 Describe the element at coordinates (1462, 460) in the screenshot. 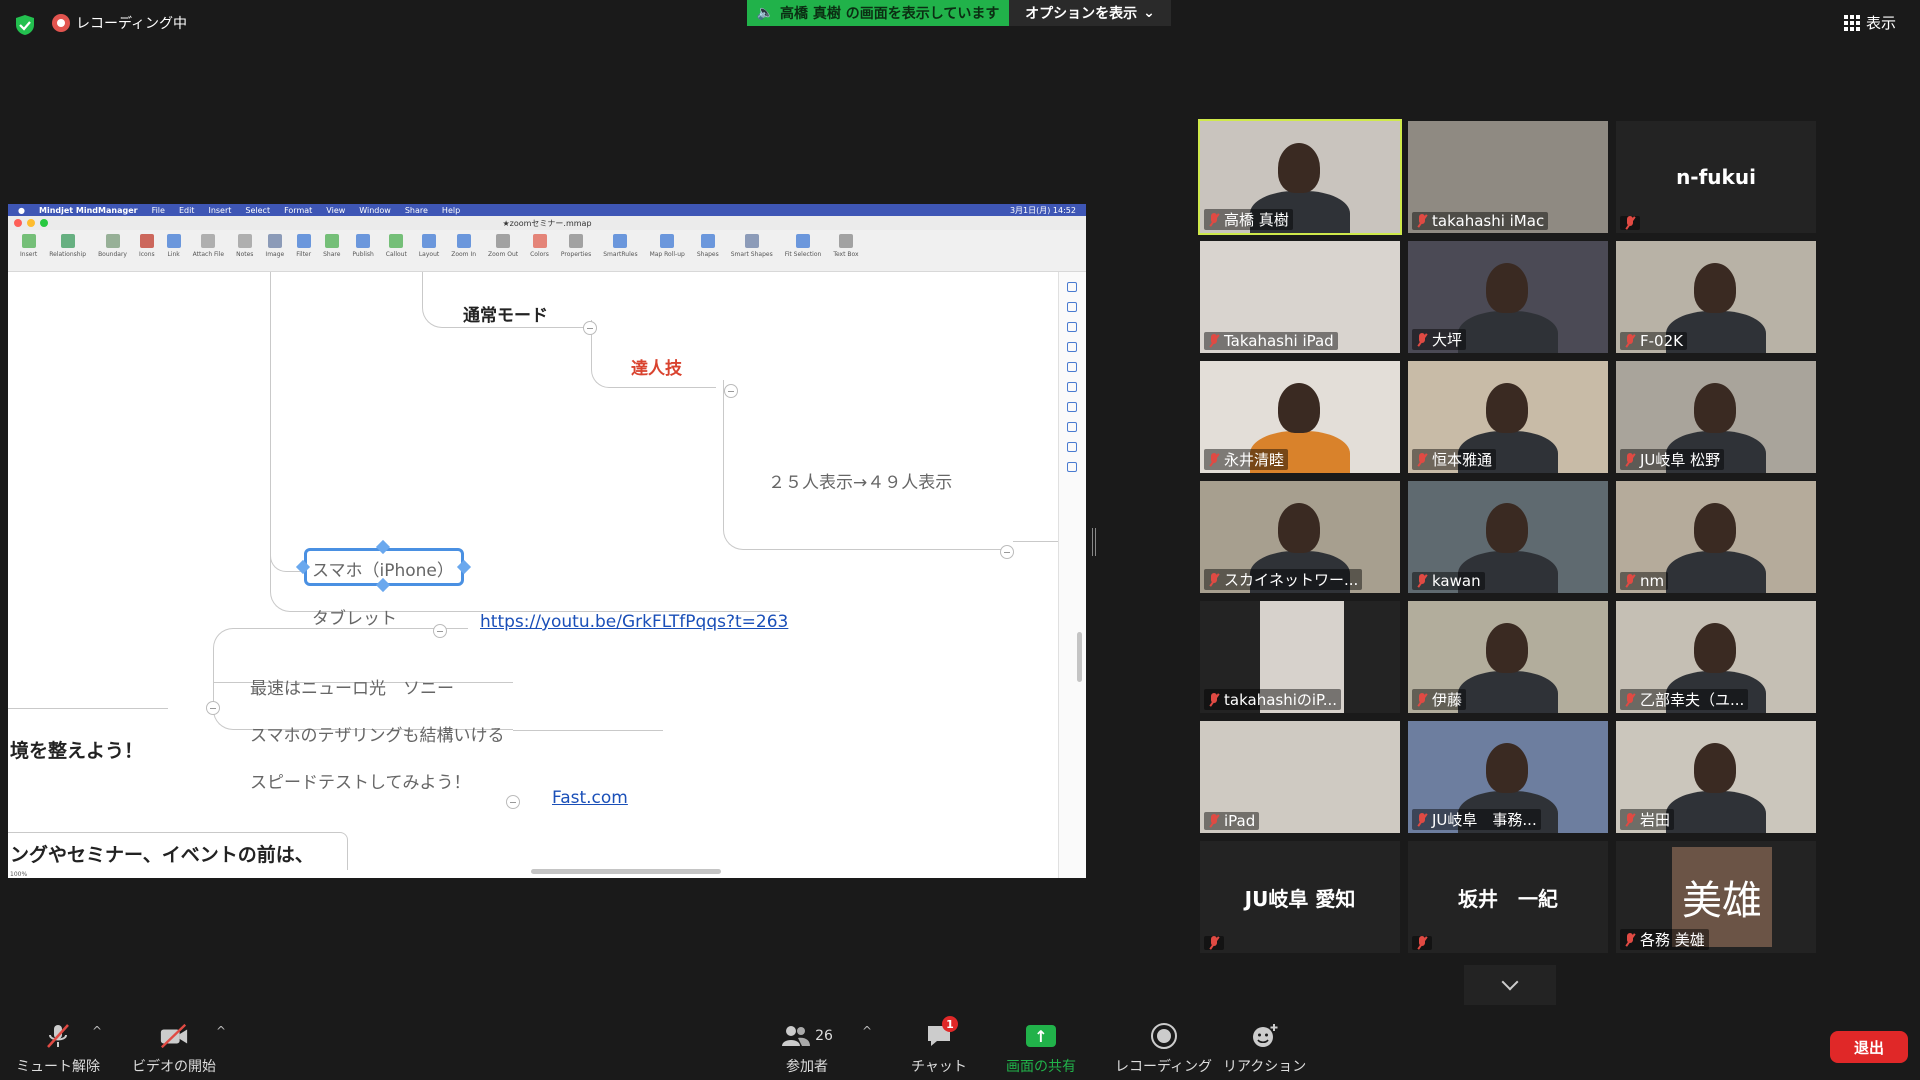

I see `participant-name: 恒本雅通` at that location.